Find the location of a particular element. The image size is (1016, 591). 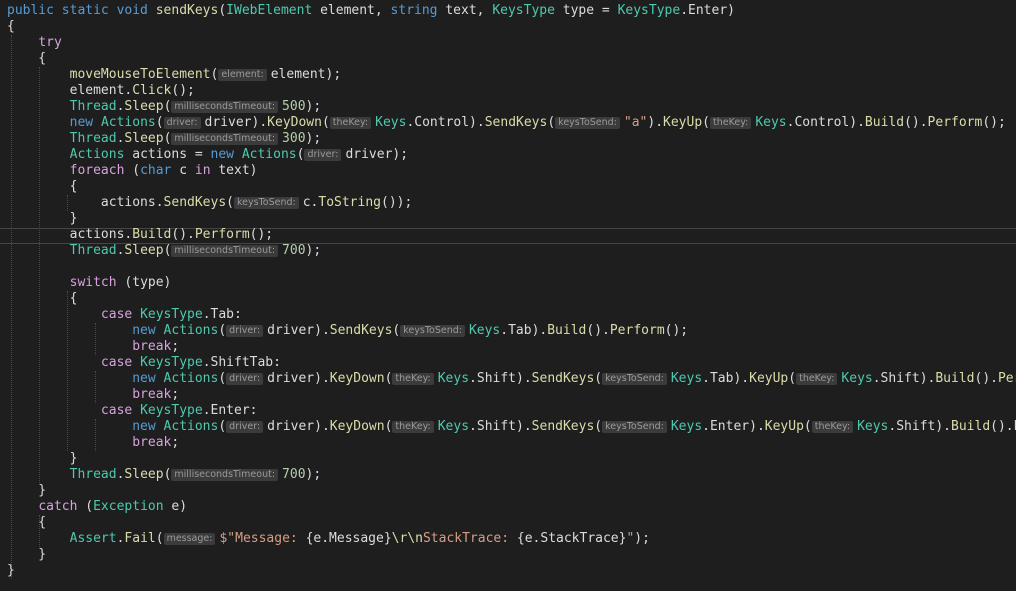

code-token: .Tab). is located at coordinates (726, 378).